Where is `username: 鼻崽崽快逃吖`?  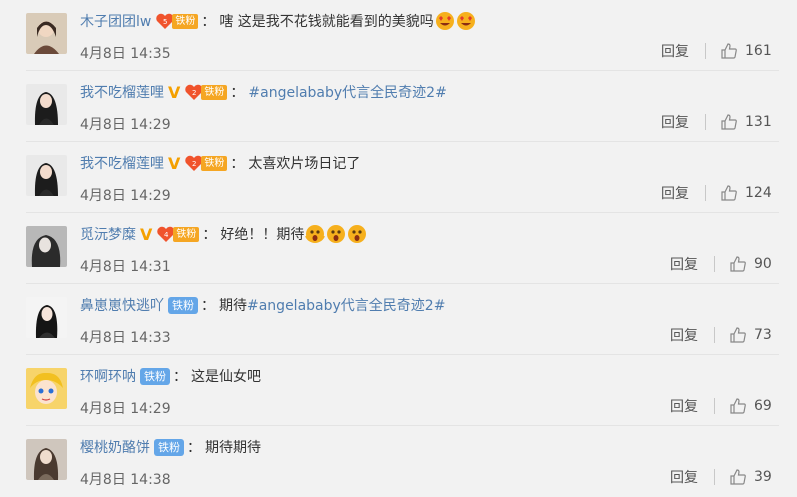
username: 鼻崽崽快逃吖 is located at coordinates (122, 305).